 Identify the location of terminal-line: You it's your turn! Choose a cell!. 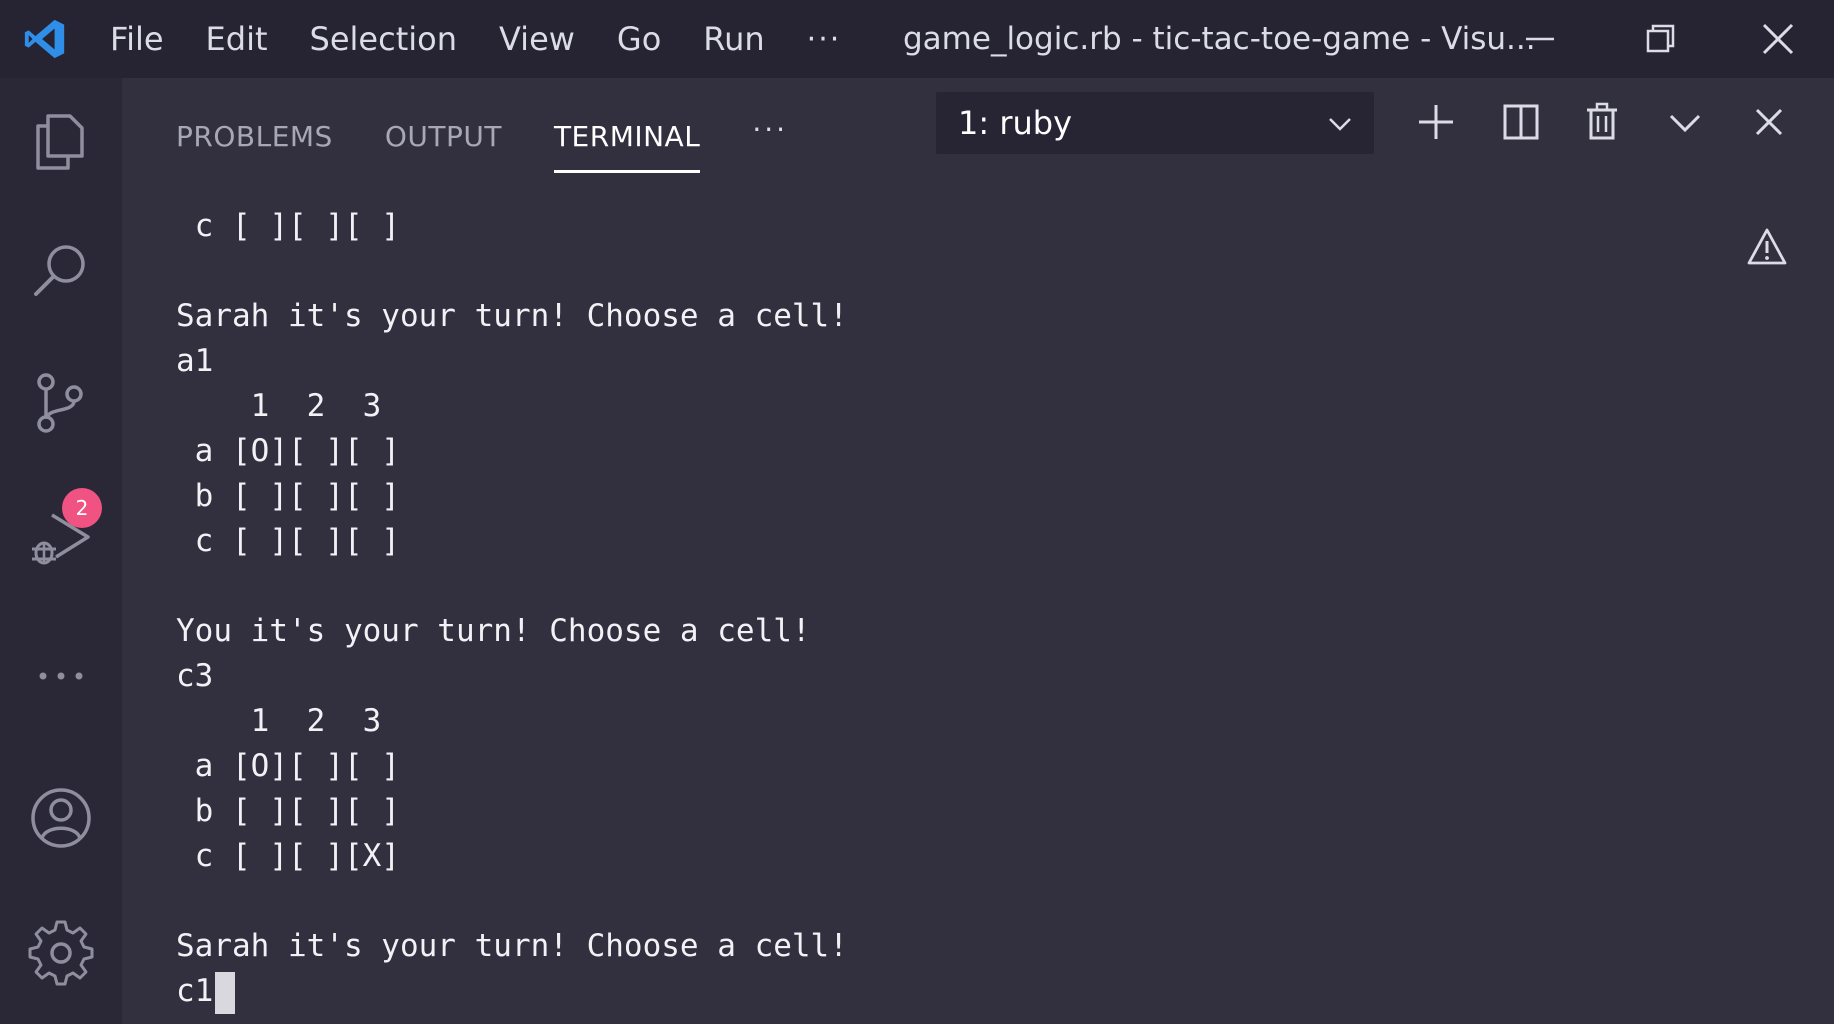
(493, 631).